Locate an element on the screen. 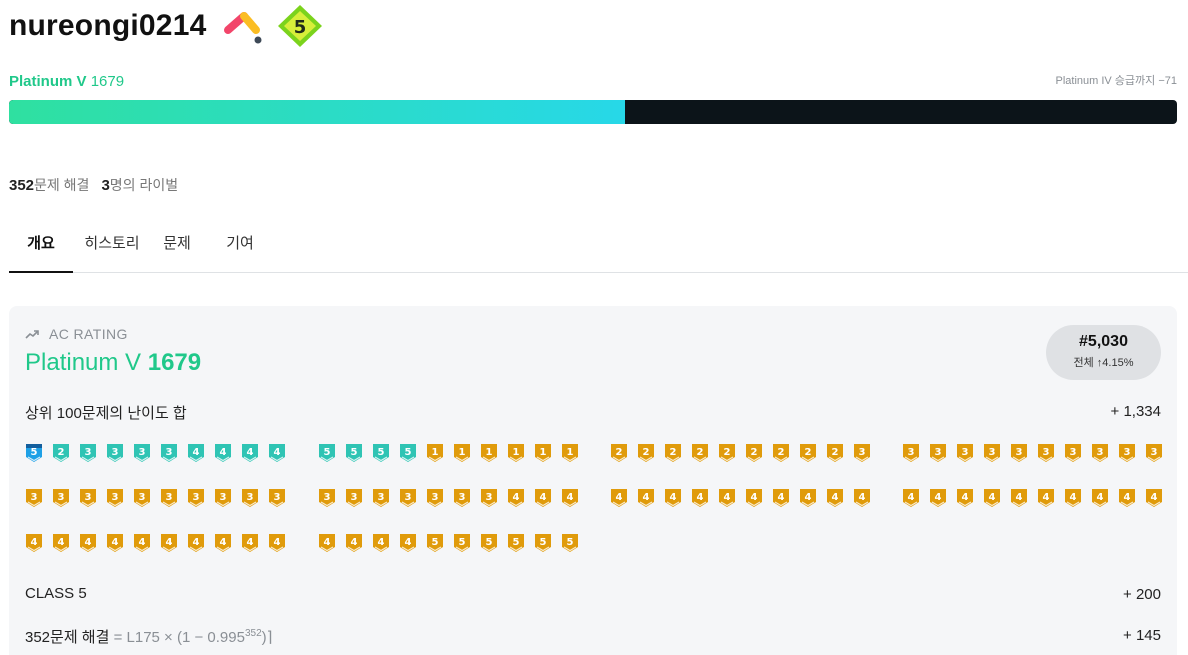 The width and height of the screenshot is (1188, 655). tab-problems: 문제 is located at coordinates (177, 243).